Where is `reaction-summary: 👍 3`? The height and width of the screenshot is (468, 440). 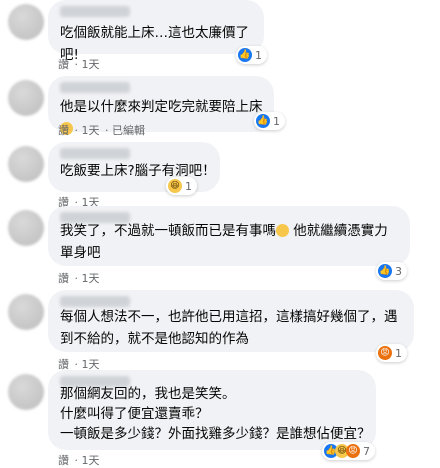 reaction-summary: 👍 3 is located at coordinates (391, 271).